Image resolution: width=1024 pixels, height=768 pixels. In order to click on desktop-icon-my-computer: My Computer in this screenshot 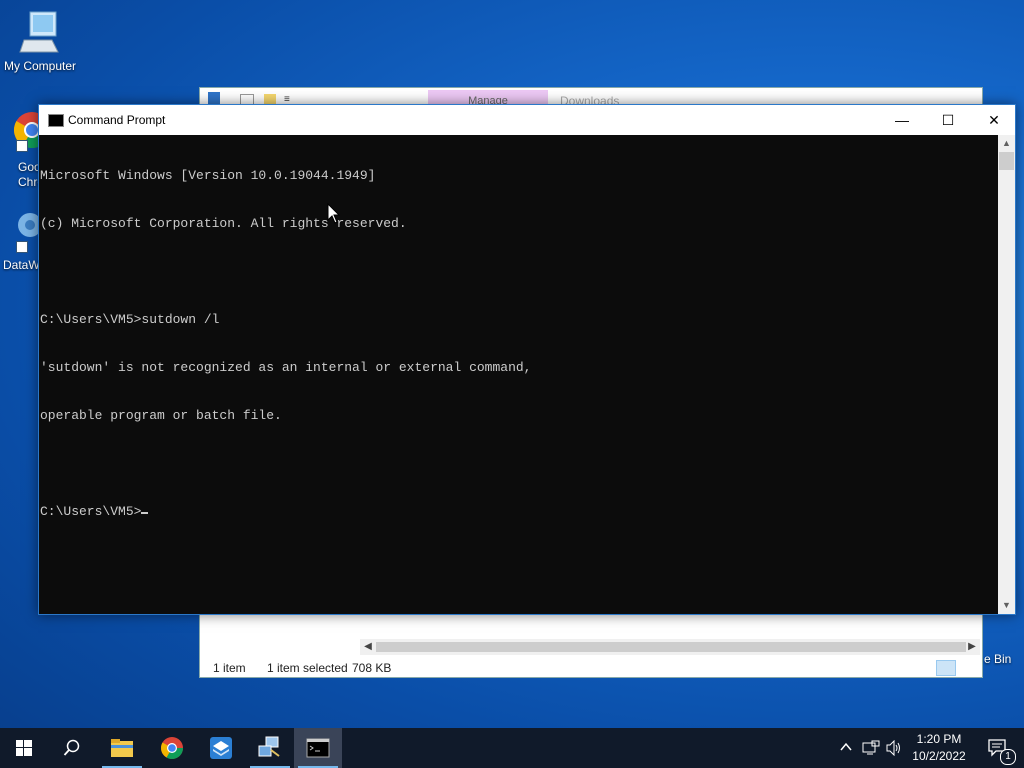, I will do `click(40, 41)`.